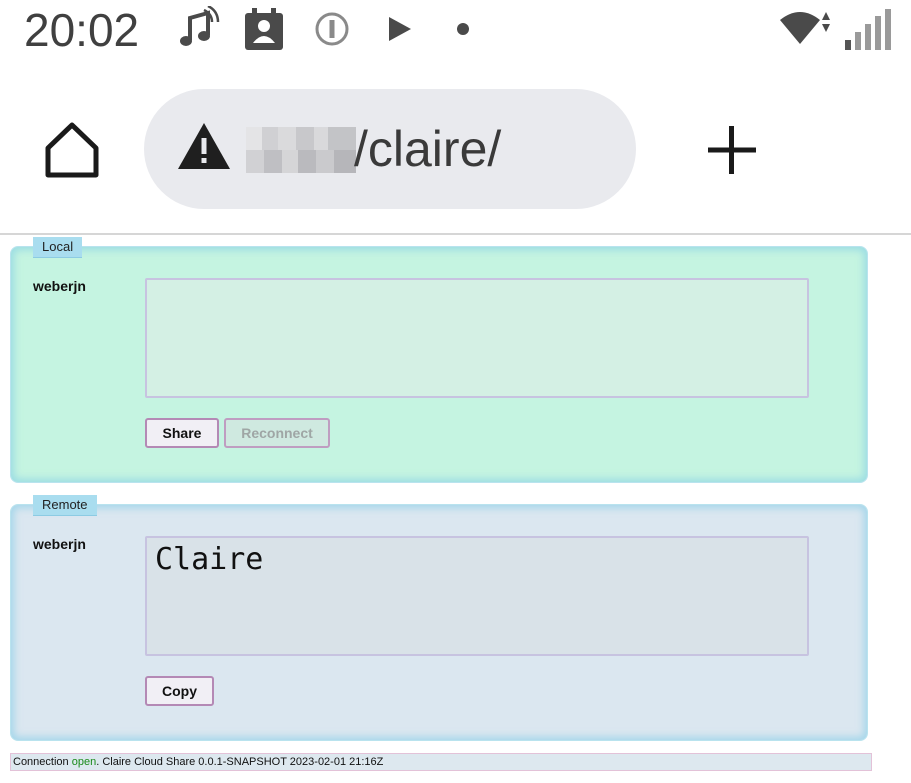 Image resolution: width=911 pixels, height=783 pixels. I want to click on url-path: /claire/, so click(428, 149).